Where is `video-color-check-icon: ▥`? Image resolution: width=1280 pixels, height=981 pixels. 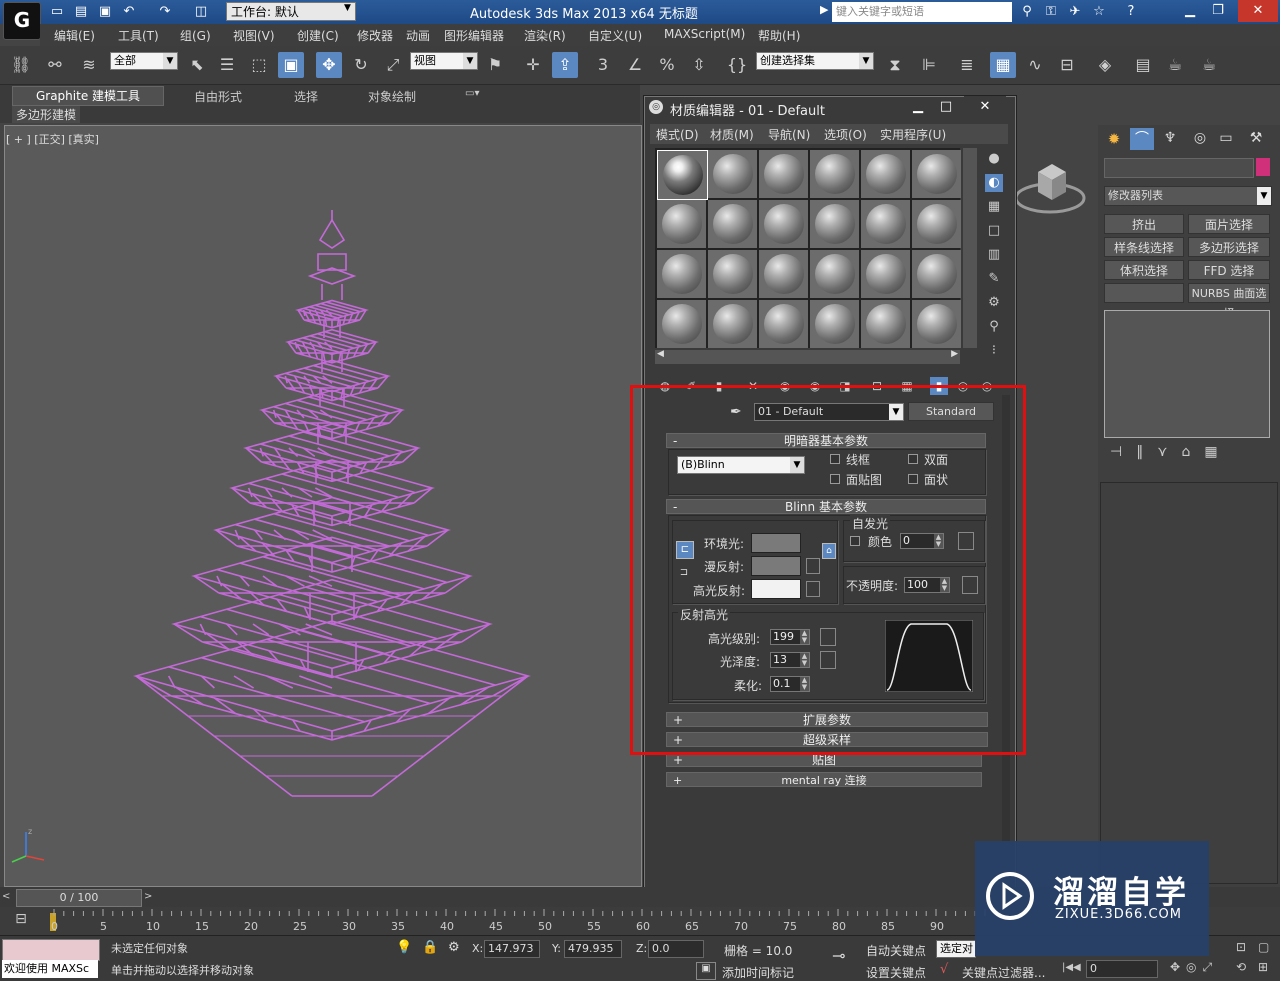 video-color-check-icon: ▥ is located at coordinates (994, 255).